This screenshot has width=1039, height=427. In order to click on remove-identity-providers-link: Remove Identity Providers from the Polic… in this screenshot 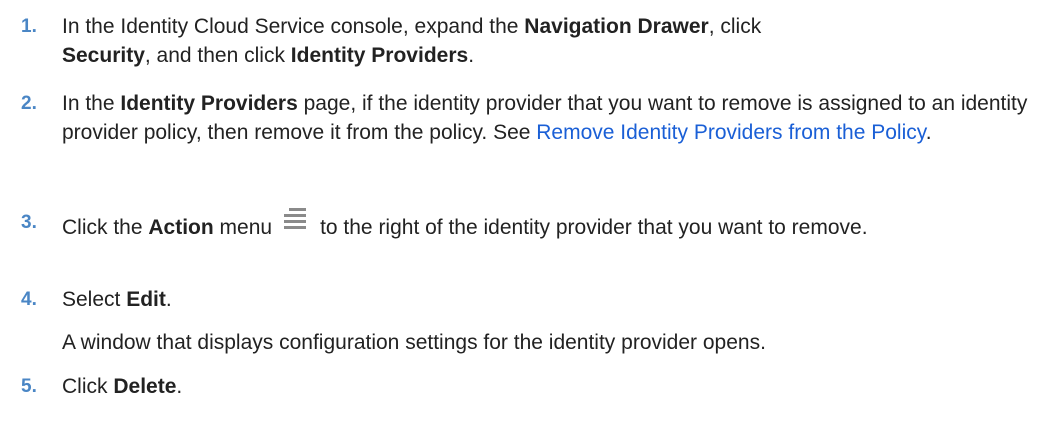, I will do `click(730, 132)`.